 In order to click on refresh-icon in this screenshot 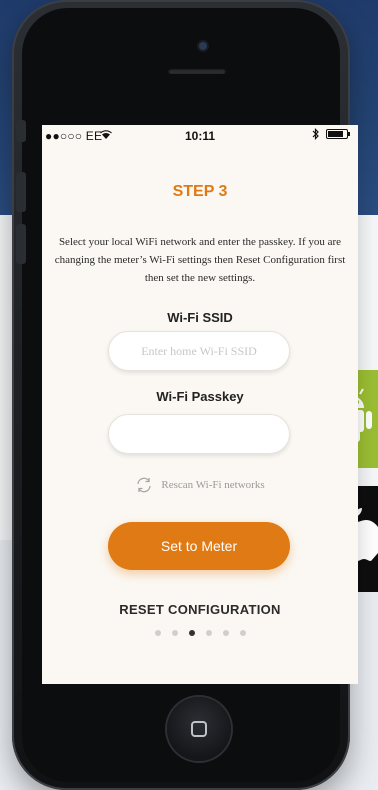, I will do `click(144, 485)`.